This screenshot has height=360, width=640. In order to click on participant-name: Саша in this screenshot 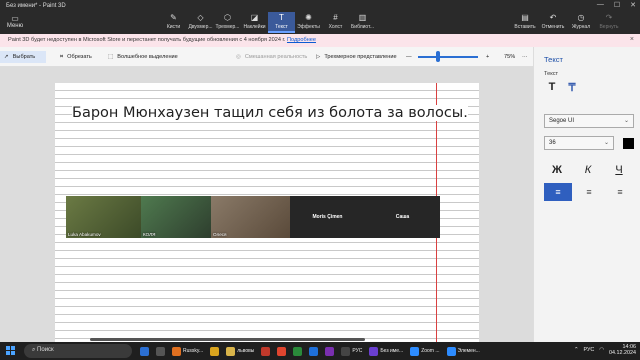, I will do `click(402, 217)`.